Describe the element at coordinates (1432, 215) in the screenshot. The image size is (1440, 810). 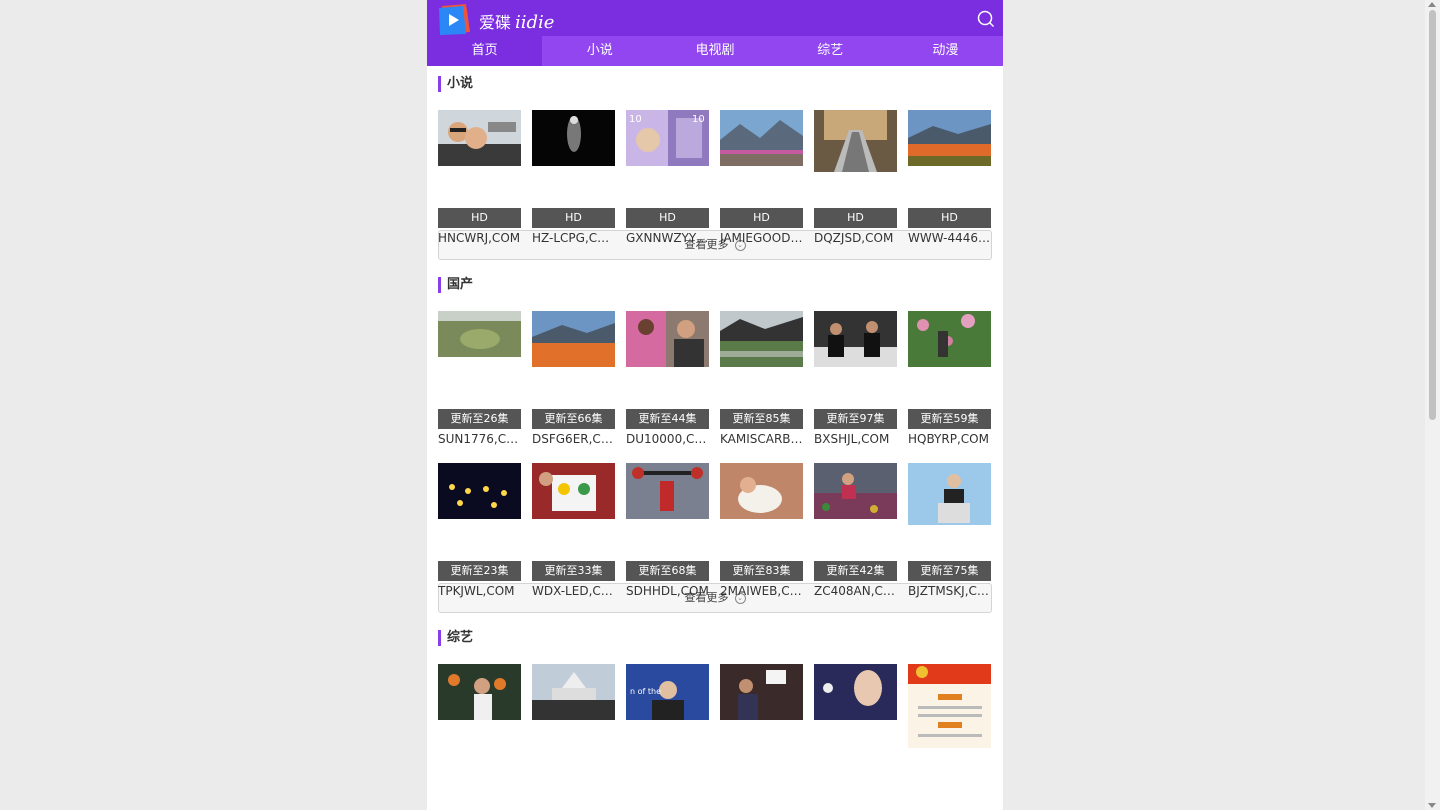
I see `scroll-thumb` at that location.